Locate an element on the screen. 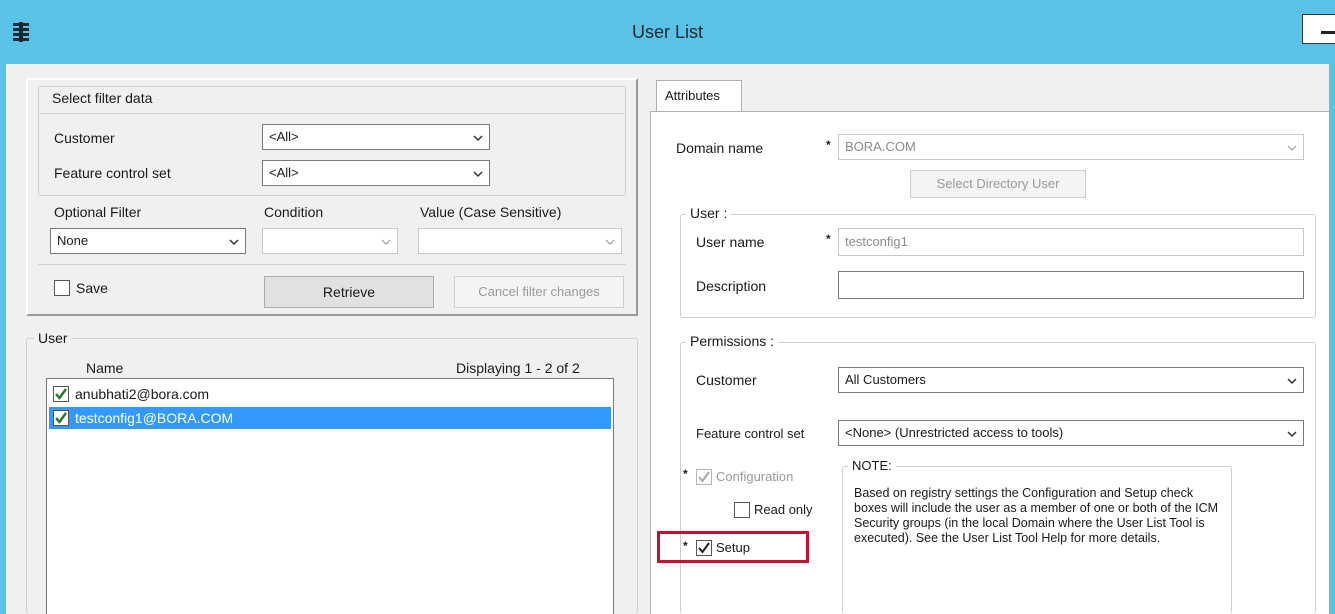  window-frame-left is located at coordinates (3, 339).